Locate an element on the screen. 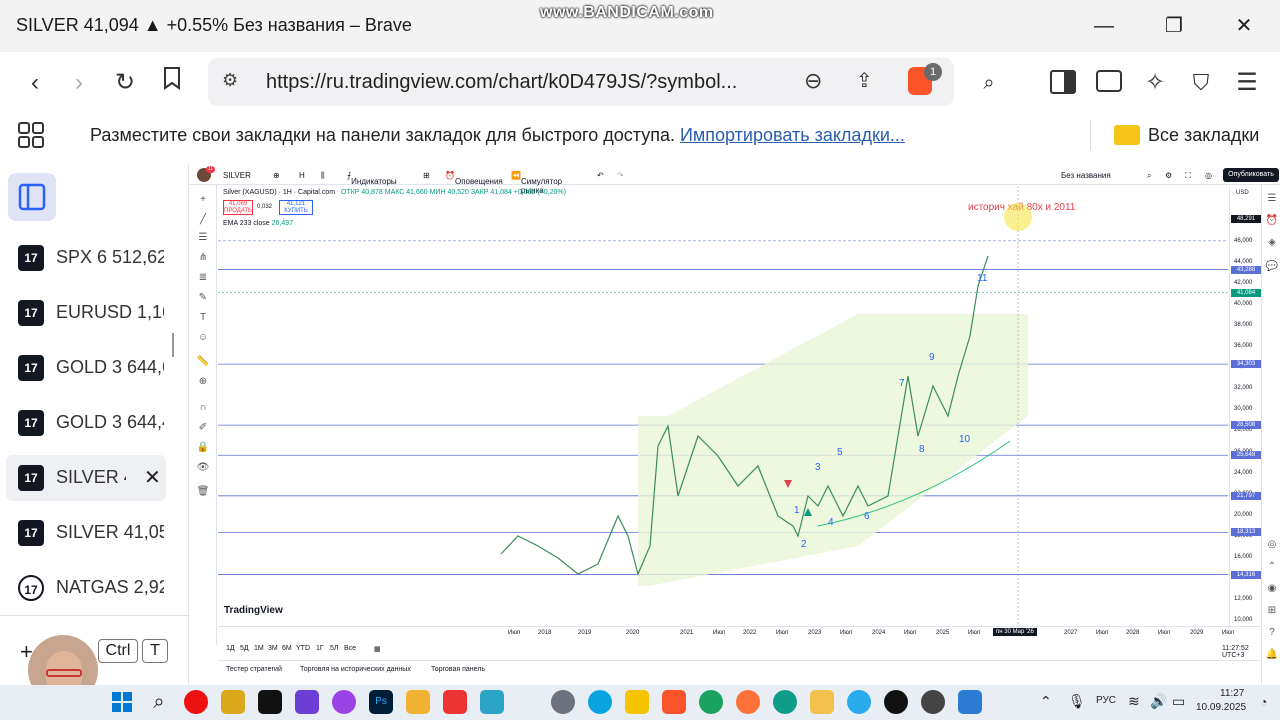 The image size is (1280, 720). brave-icon is located at coordinates (674, 702).